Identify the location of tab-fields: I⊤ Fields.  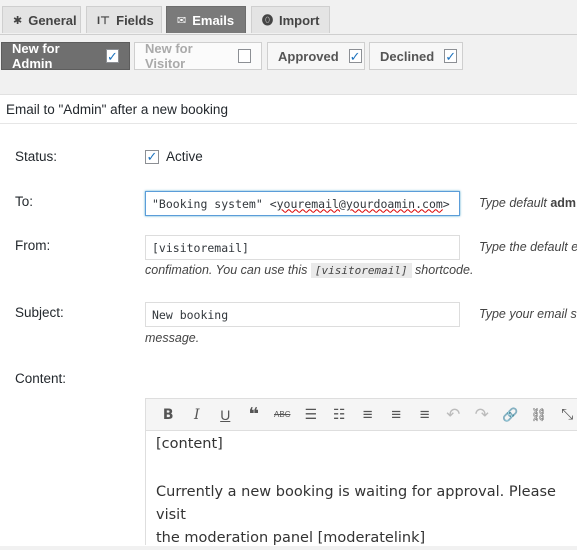
(124, 19).